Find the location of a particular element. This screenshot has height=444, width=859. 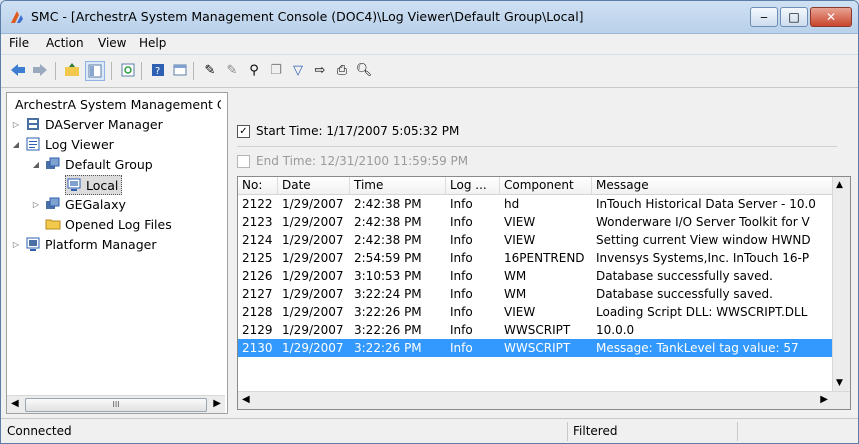

cell-component: VIEW is located at coordinates (520, 240).